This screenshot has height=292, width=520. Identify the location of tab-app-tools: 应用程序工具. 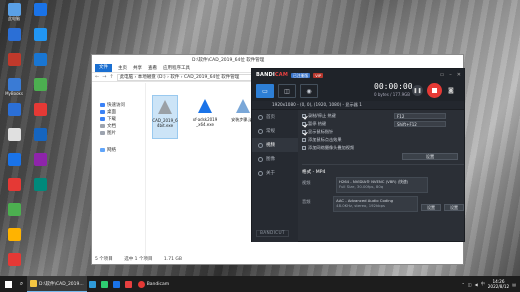
(176, 68).